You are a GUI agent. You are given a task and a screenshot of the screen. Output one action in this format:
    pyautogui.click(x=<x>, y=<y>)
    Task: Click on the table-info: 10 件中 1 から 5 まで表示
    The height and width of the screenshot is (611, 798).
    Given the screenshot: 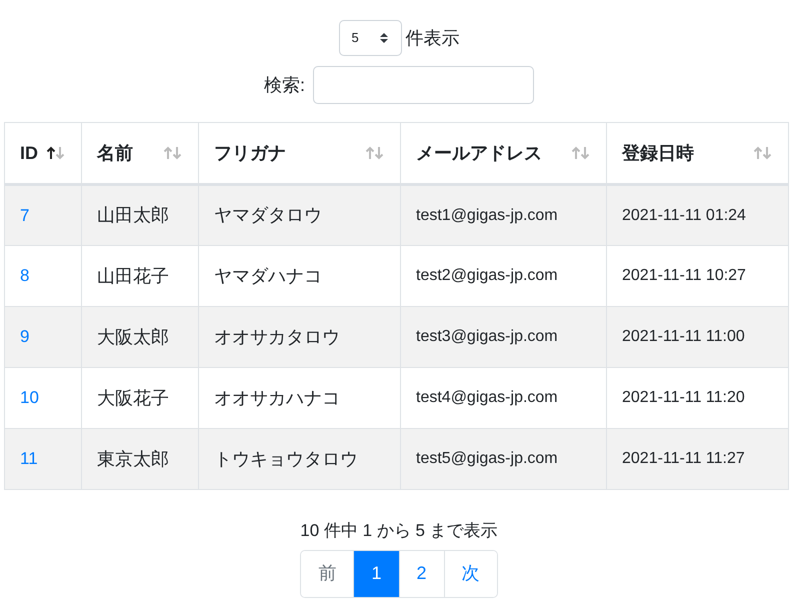 What is the action you would take?
    pyautogui.click(x=399, y=531)
    